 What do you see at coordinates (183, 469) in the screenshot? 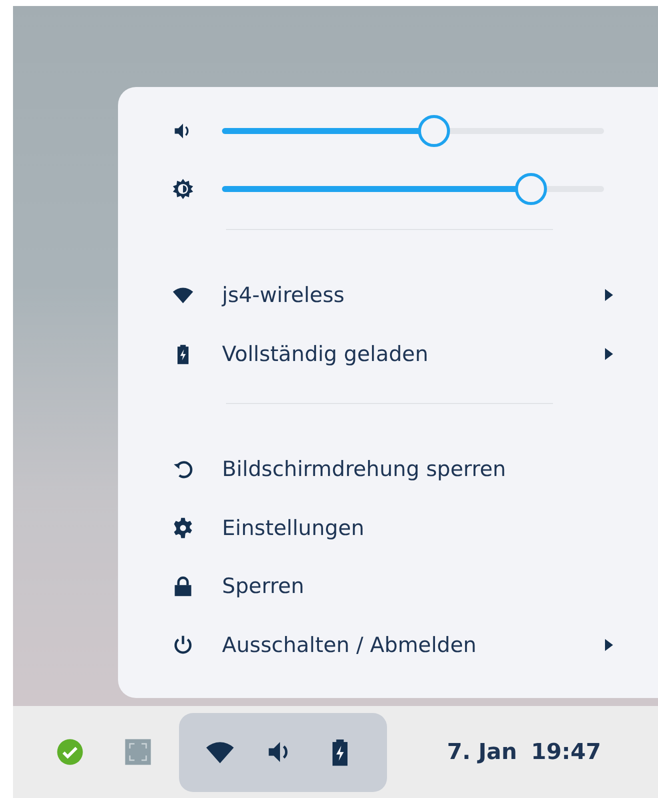
I see `rotate-icon` at bounding box center [183, 469].